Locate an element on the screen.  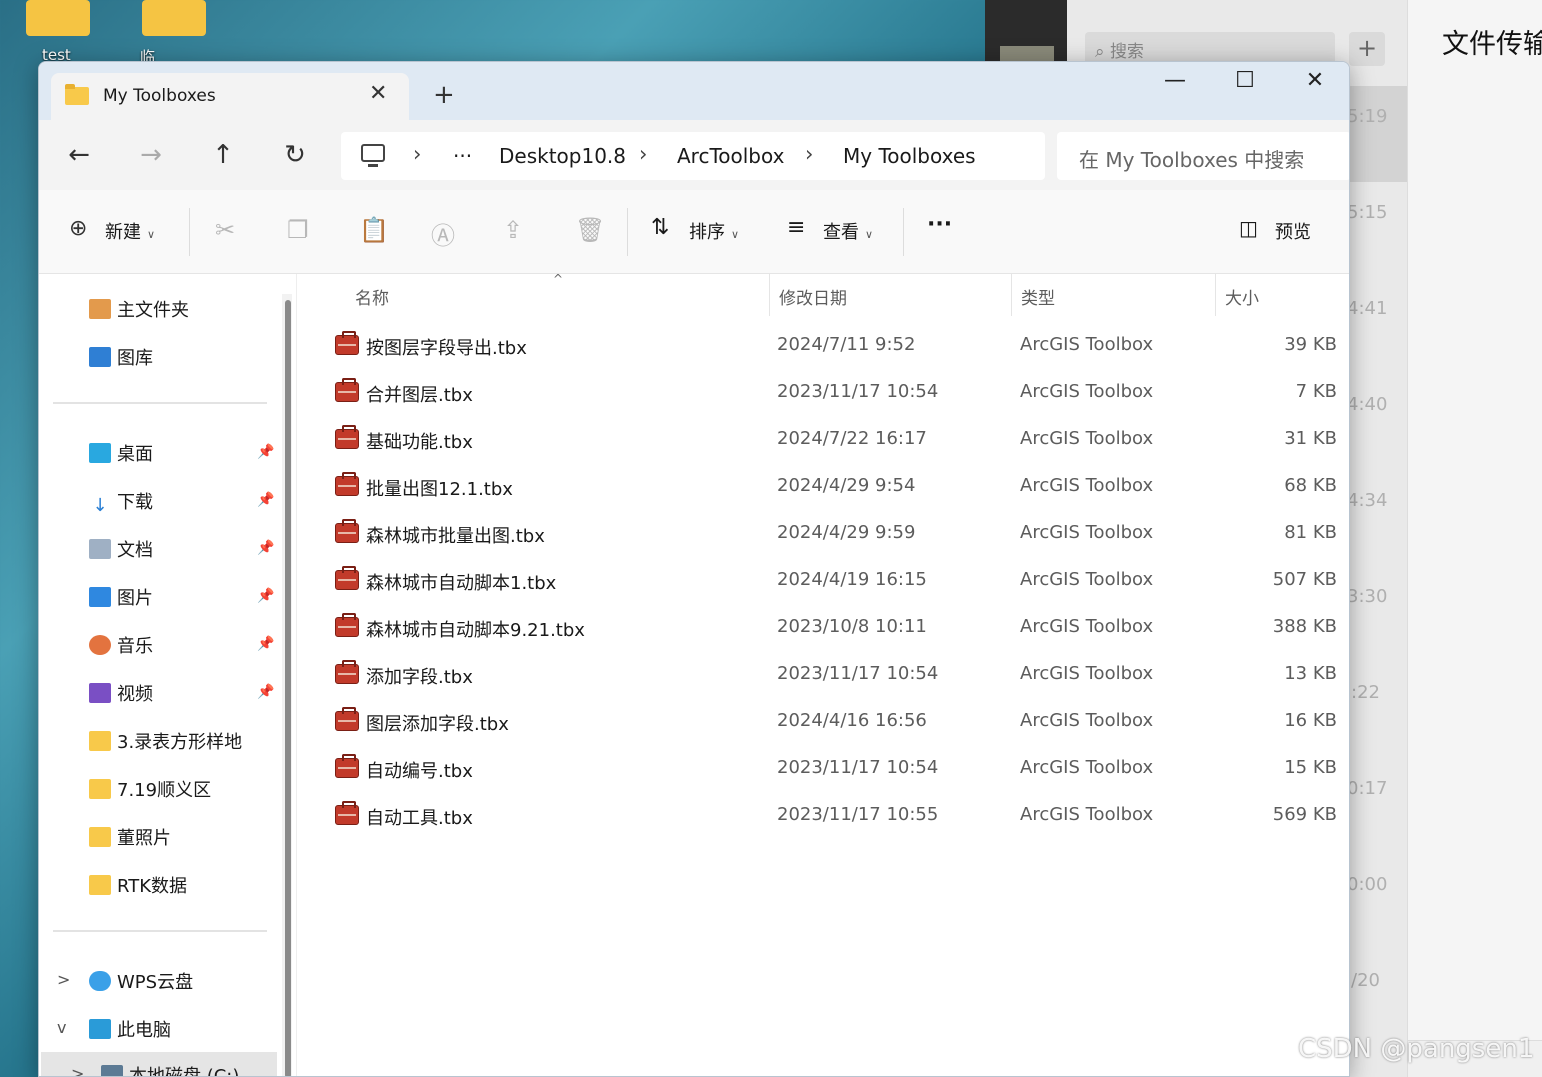
close-window-button: ✕ is located at coordinates (1315, 80).